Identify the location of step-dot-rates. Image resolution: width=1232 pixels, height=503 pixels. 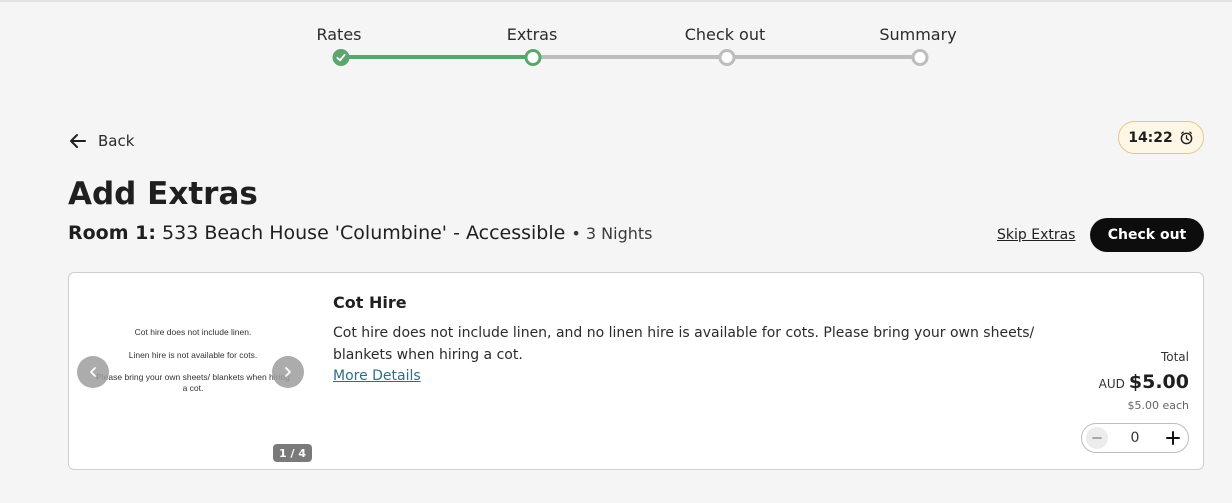
(341, 57).